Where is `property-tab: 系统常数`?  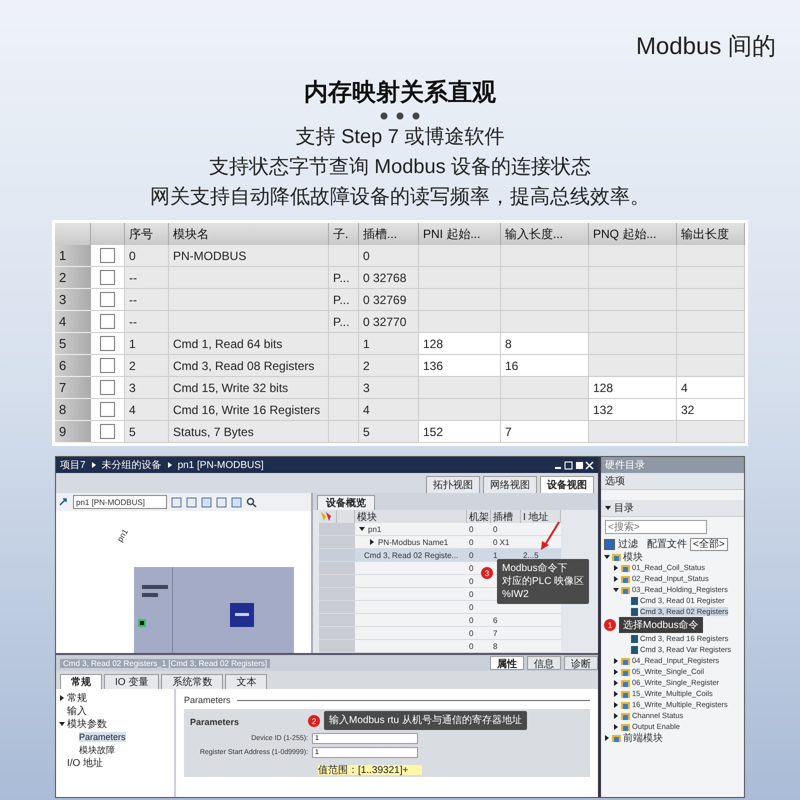
property-tab: 系统常数 is located at coordinates (192, 681).